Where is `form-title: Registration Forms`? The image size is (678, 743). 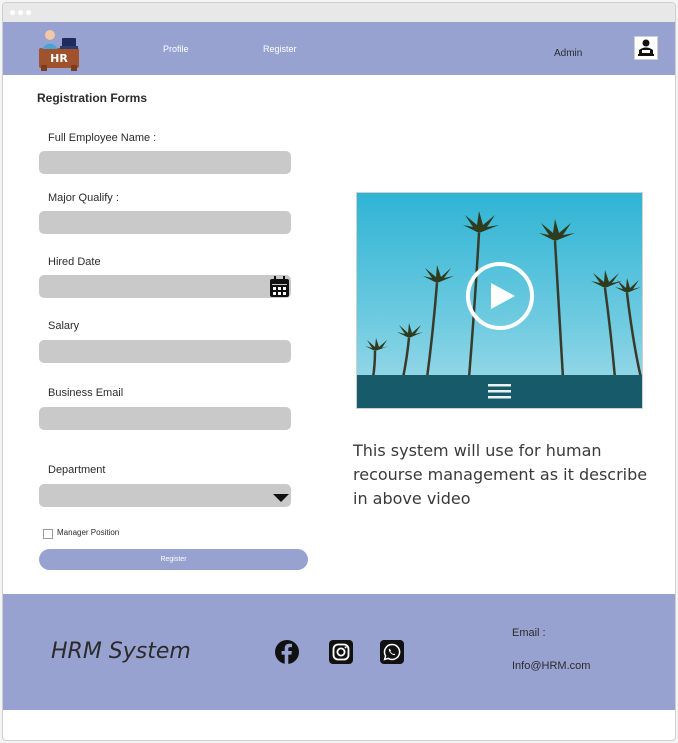 form-title: Registration Forms is located at coordinates (92, 98).